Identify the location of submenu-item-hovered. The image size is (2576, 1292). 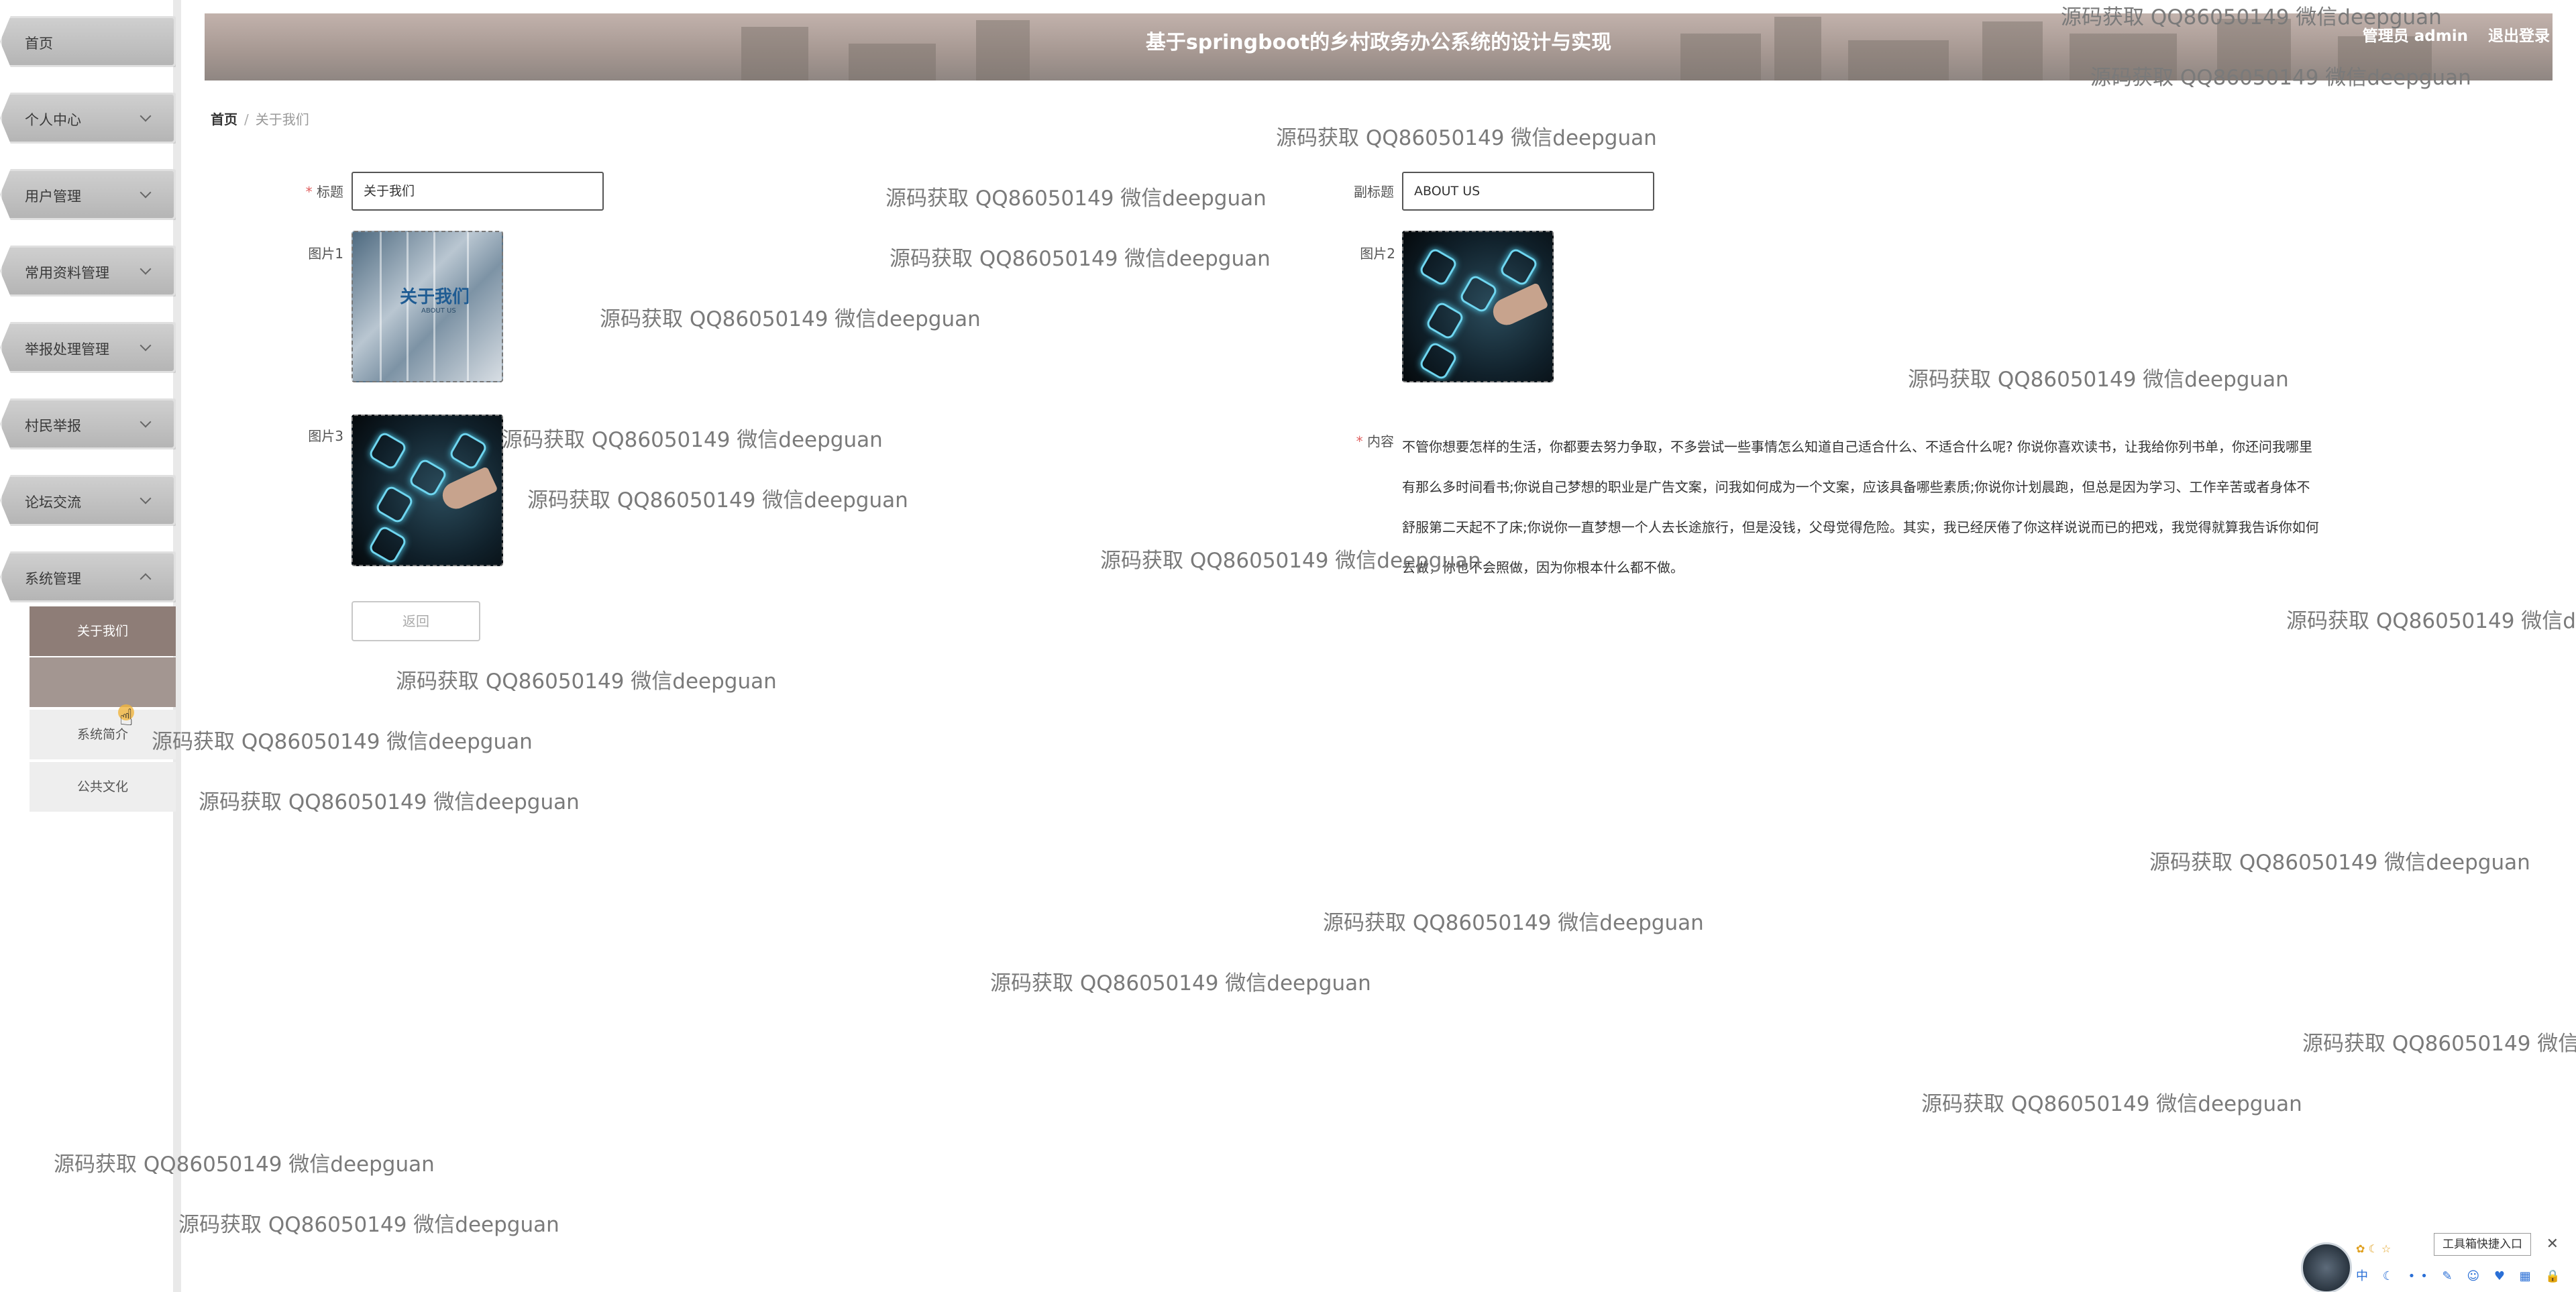
(103, 682).